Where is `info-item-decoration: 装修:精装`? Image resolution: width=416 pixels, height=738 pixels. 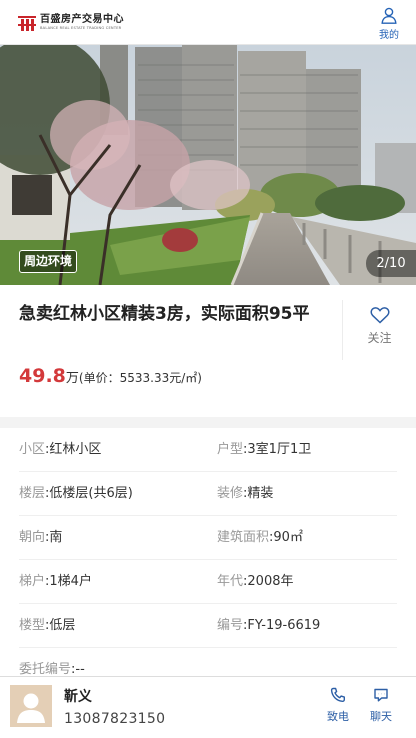
info-item-decoration: 装修:精装 is located at coordinates (245, 494).